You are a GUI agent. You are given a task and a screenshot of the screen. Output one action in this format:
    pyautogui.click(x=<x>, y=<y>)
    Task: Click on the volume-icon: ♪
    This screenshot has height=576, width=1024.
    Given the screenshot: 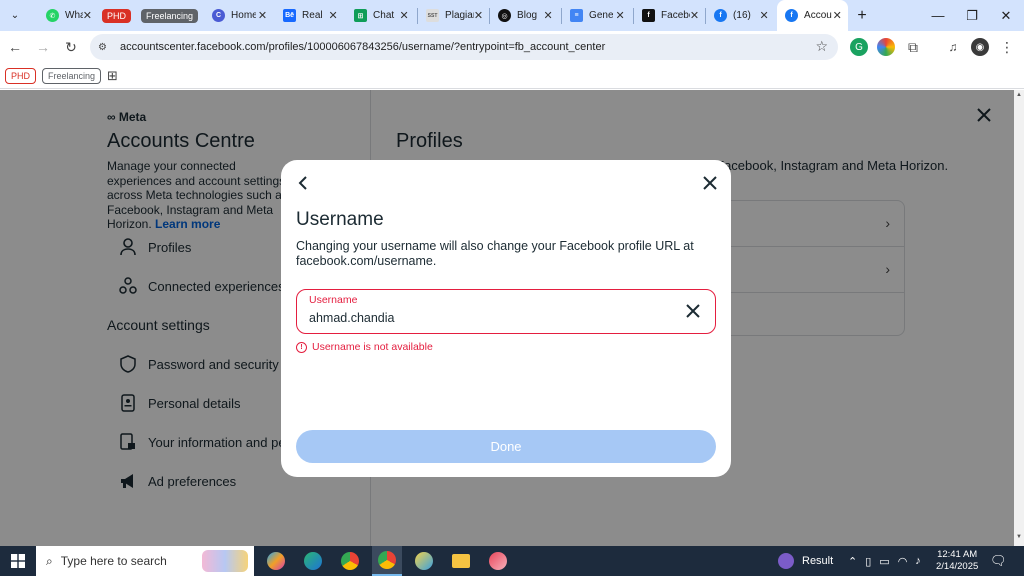 What is the action you would take?
    pyautogui.click(x=918, y=561)
    